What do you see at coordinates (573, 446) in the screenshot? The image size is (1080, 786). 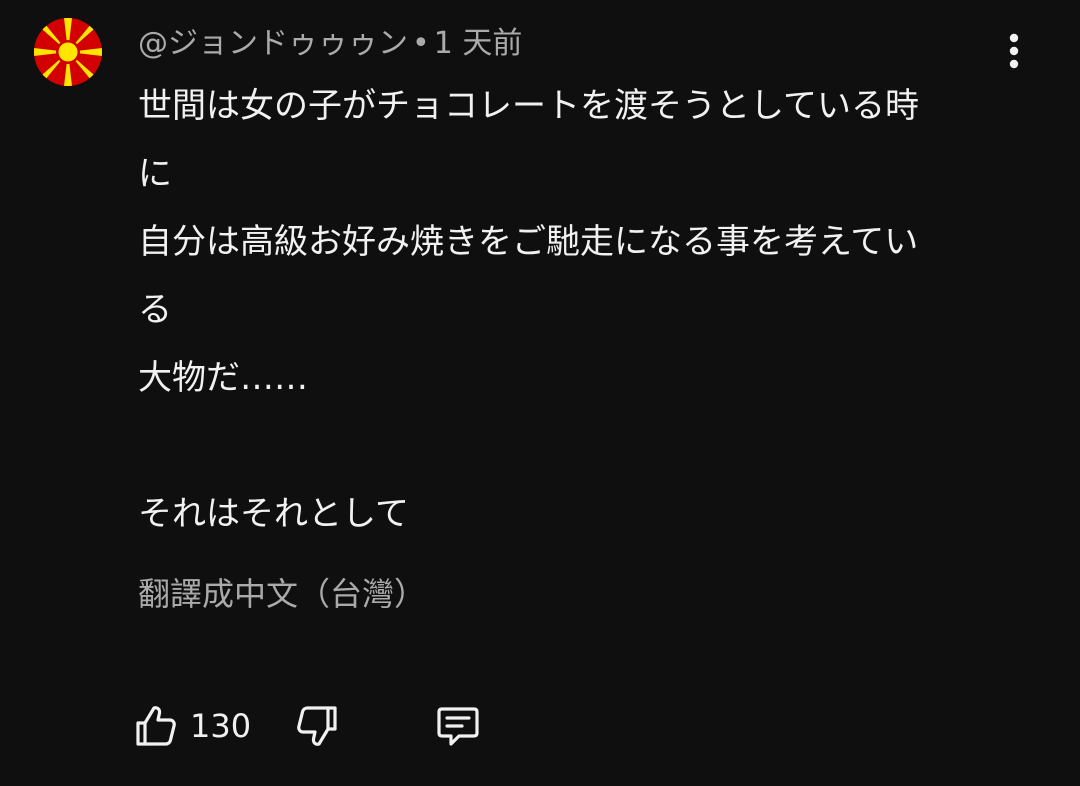 I see `comment-line-blank` at bounding box center [573, 446].